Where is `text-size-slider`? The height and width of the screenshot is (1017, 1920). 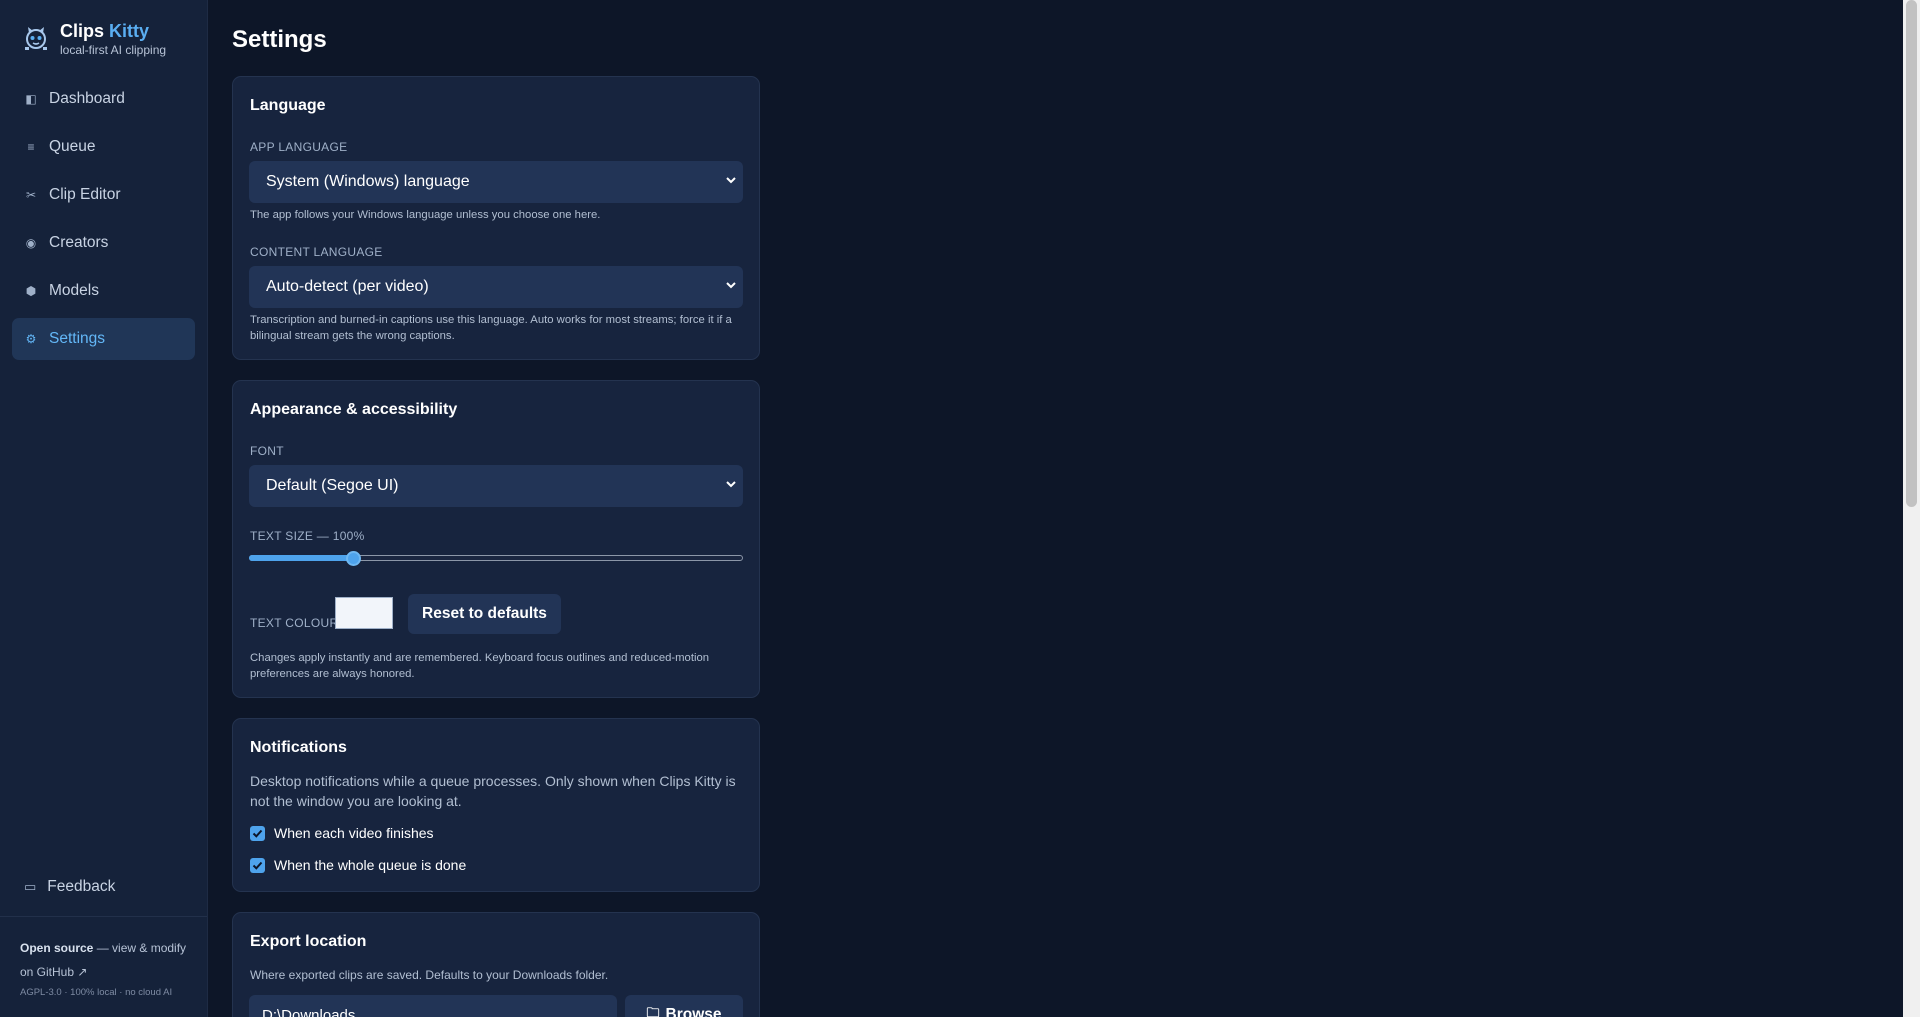
text-size-slider is located at coordinates (496, 558).